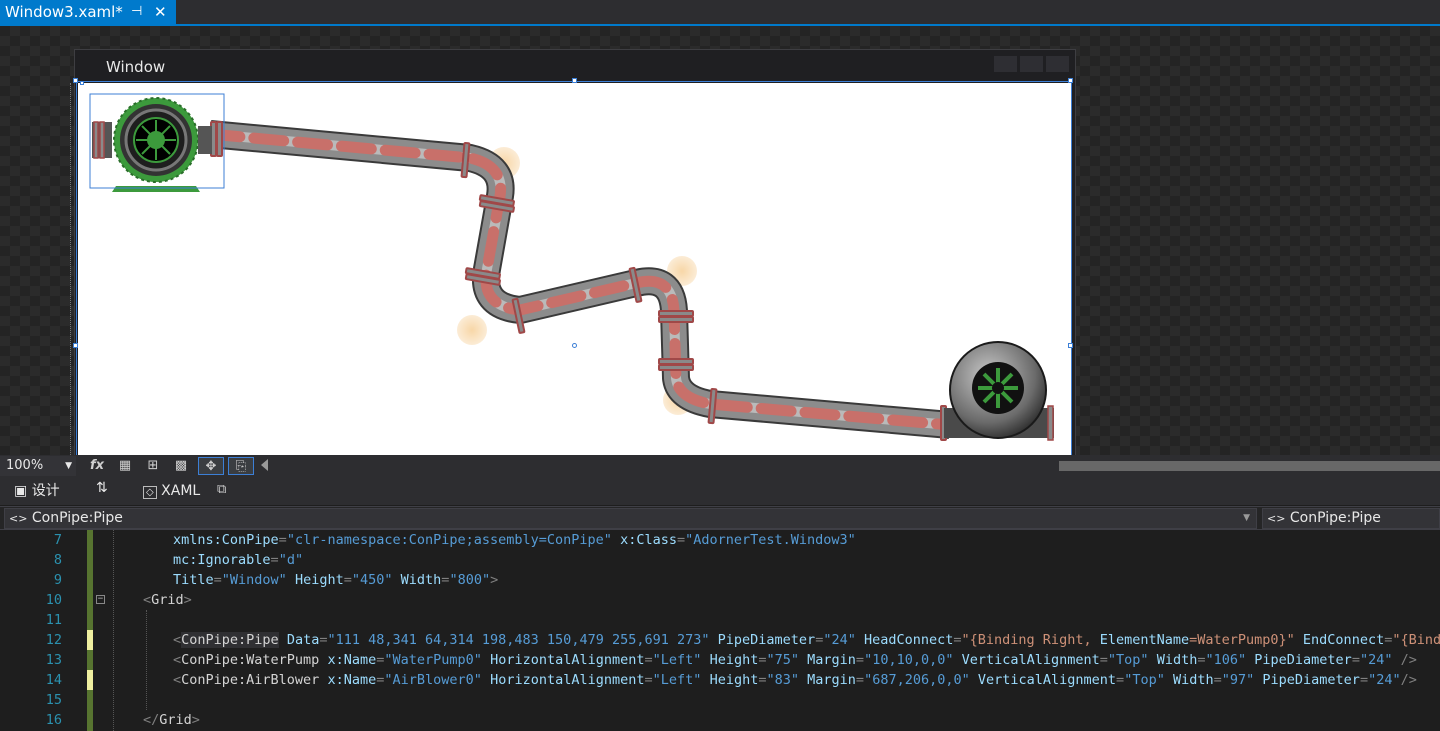 Image resolution: width=1440 pixels, height=731 pixels. I want to click on tag-name: Grid, so click(175, 720).